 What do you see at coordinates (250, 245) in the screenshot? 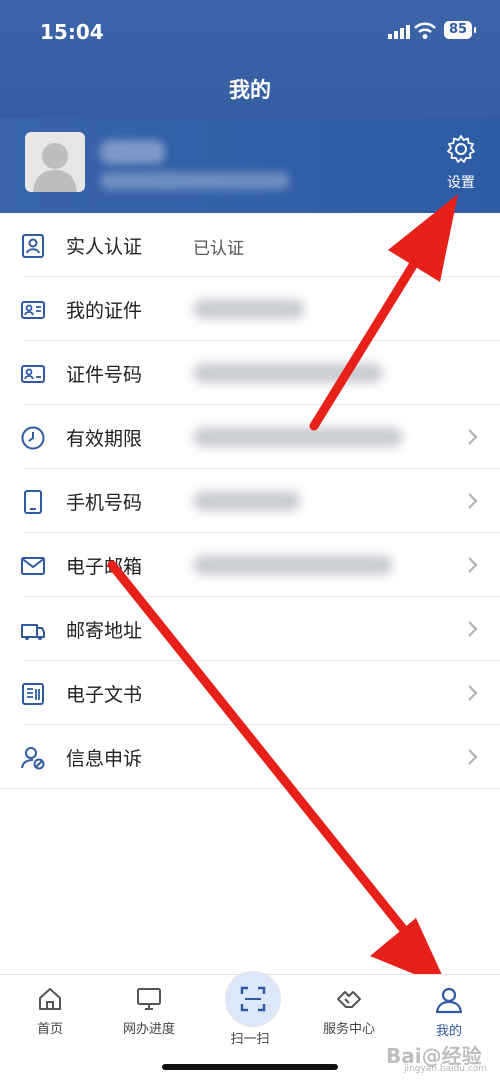
I see `list-item-real-name-auth: 实人认证 已认证` at bounding box center [250, 245].